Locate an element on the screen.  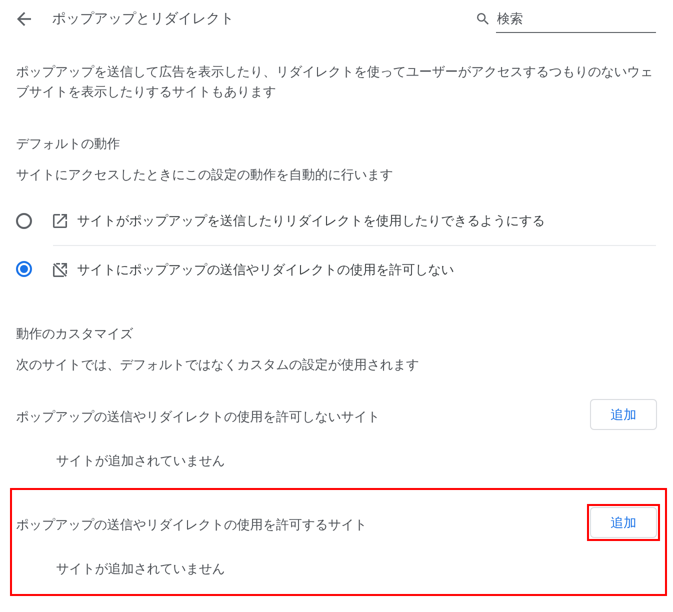
option-label: サイトにポップアップの送信やリダイレクトの使用を許可しない is located at coordinates (265, 269).